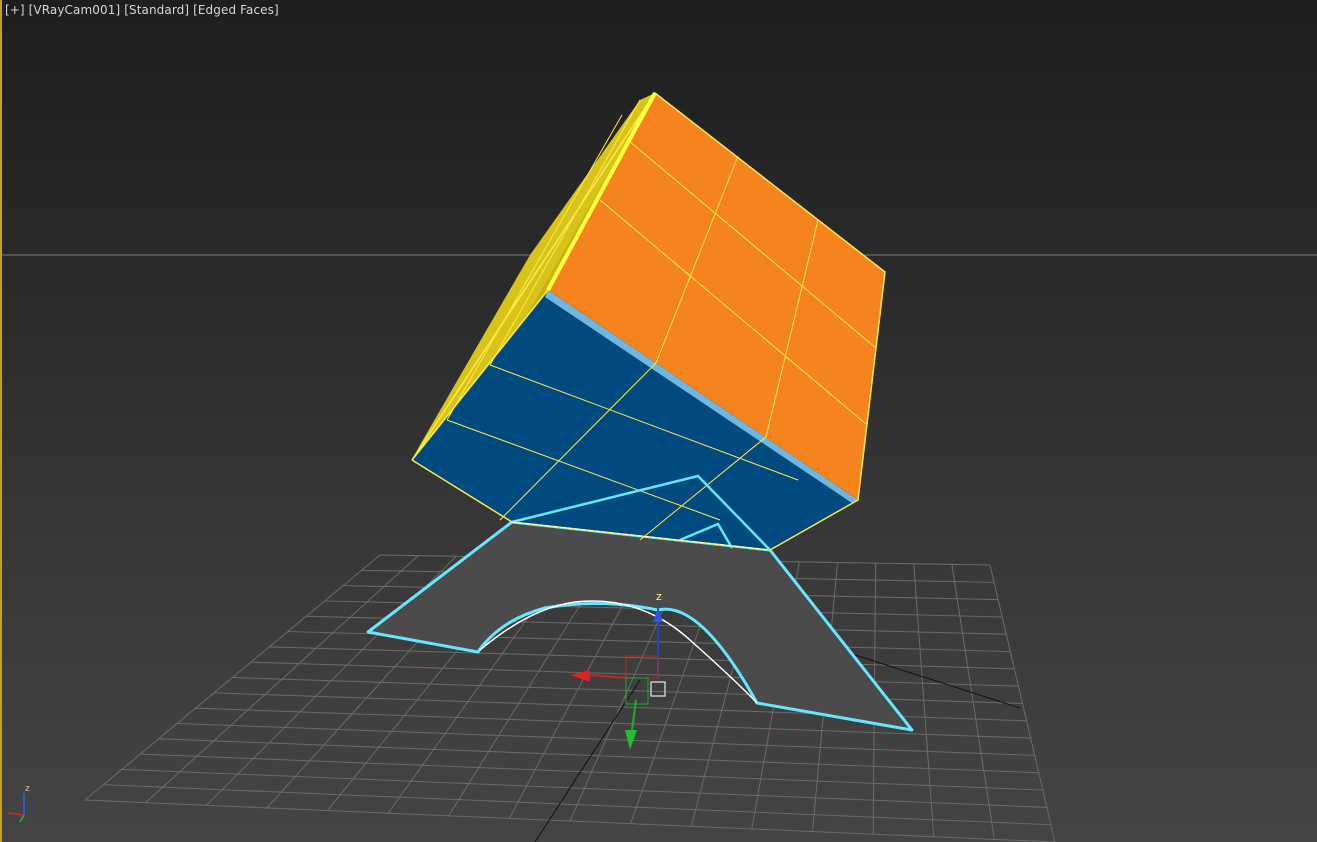  What do you see at coordinates (15, 10) in the screenshot?
I see `viewport-menu-plus: [+]` at bounding box center [15, 10].